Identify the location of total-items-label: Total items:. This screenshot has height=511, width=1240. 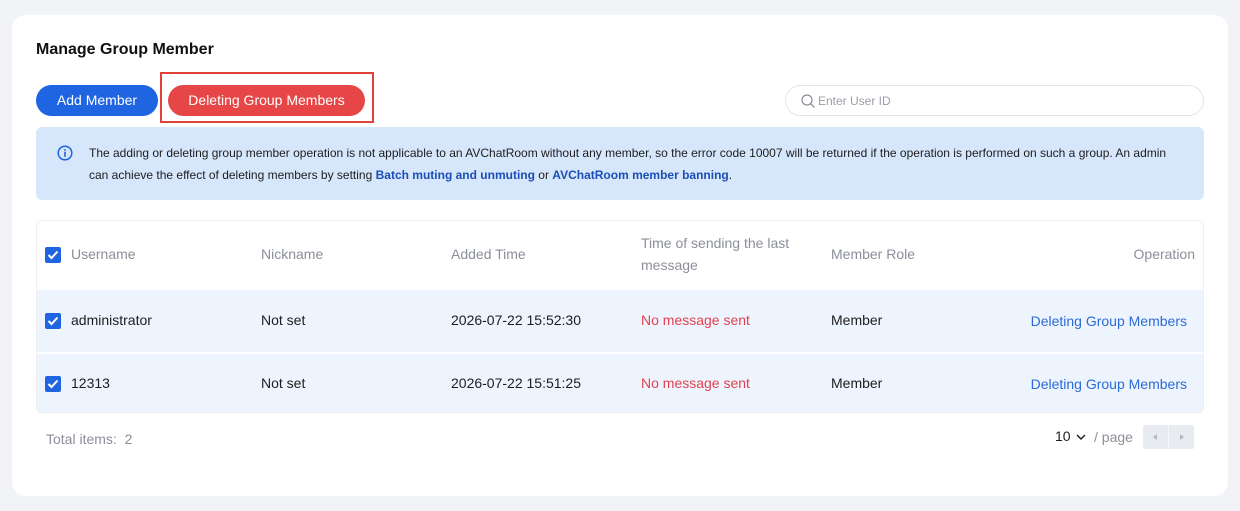
(81, 439).